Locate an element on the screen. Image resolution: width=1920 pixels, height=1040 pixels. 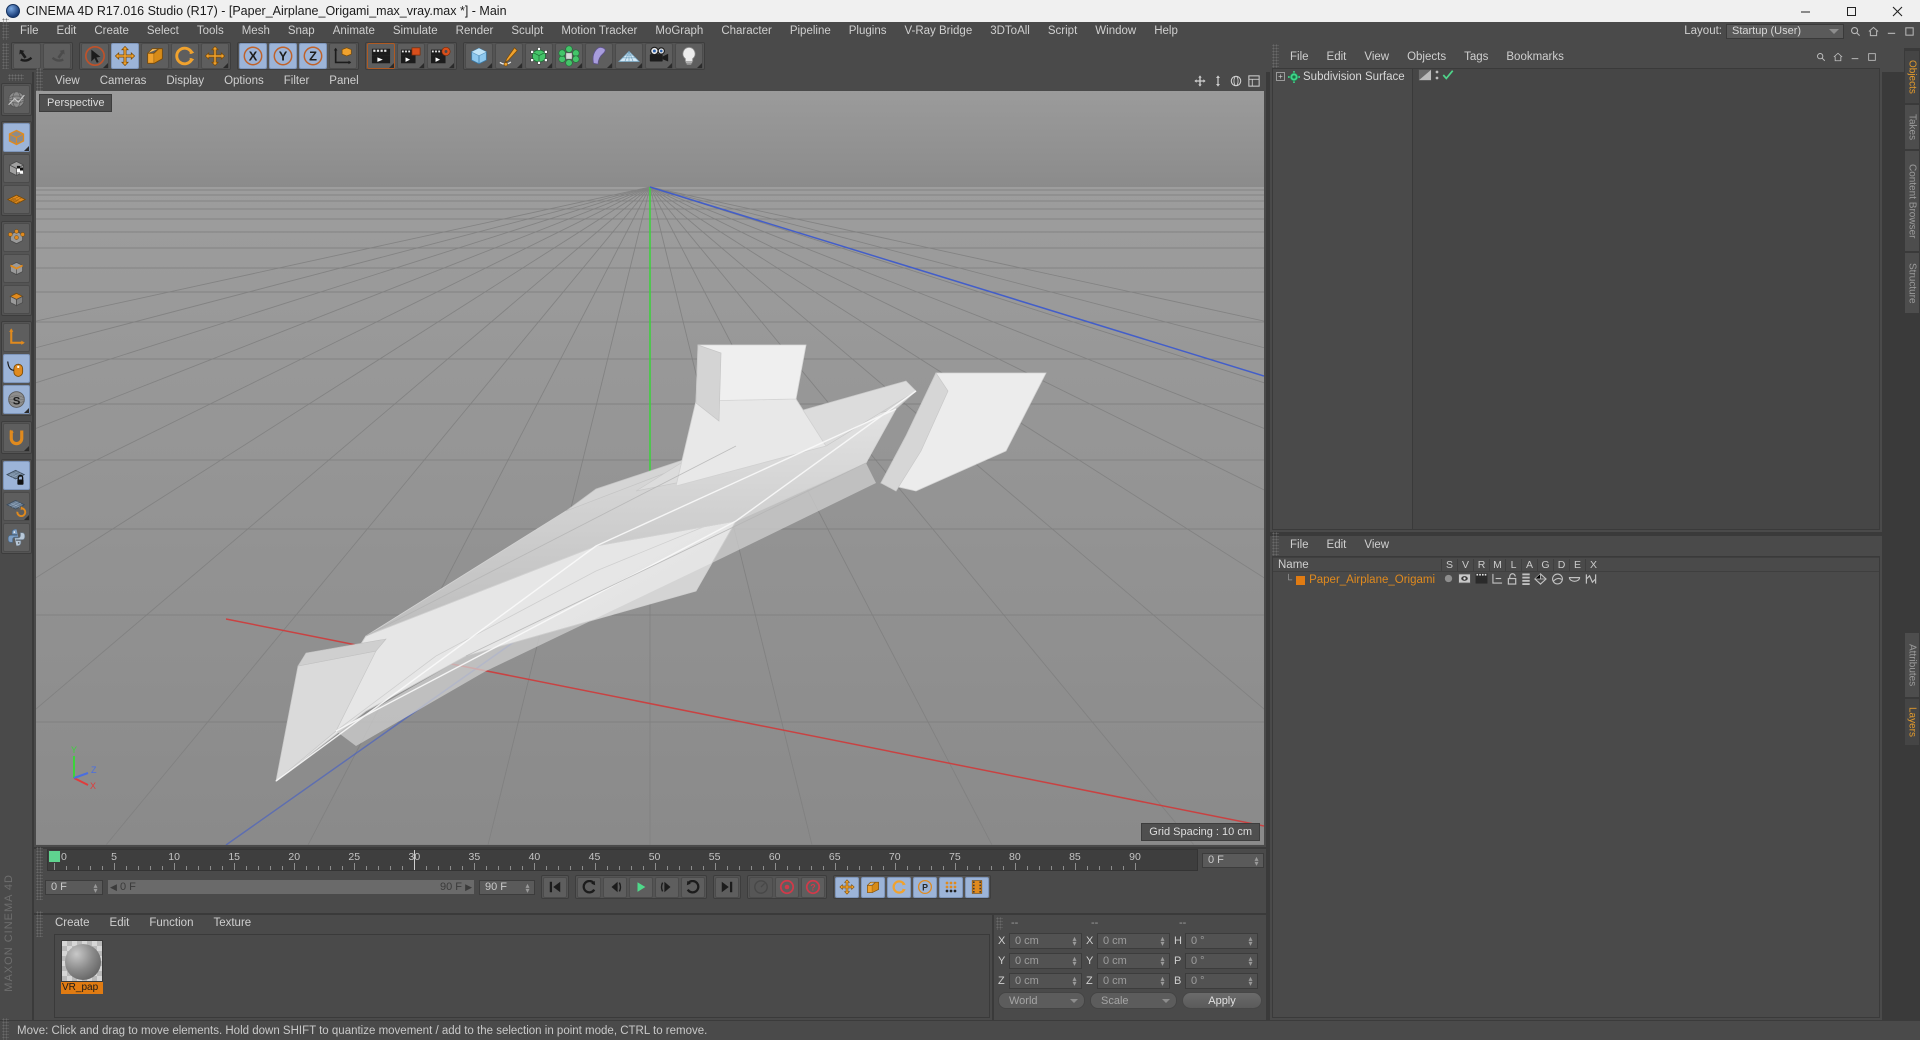
object-tag-area is located at coordinates (1646, 299).